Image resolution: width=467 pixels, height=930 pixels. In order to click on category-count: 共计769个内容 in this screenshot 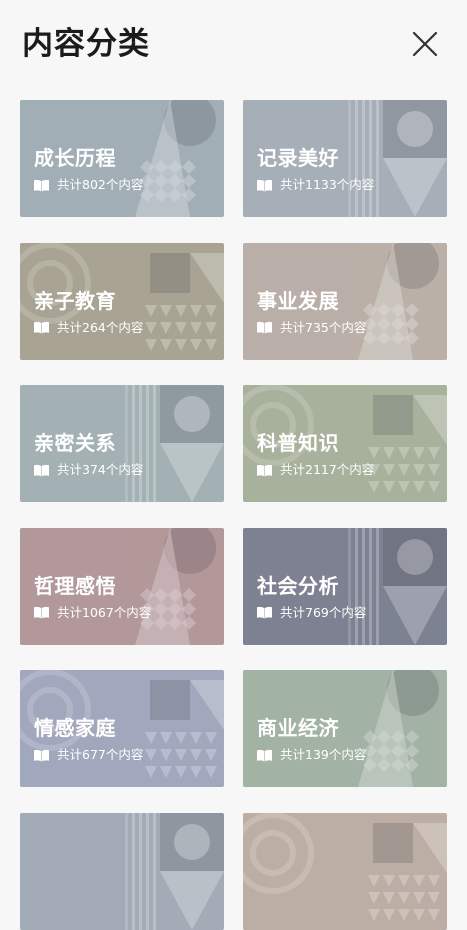, I will do `click(323, 612)`.